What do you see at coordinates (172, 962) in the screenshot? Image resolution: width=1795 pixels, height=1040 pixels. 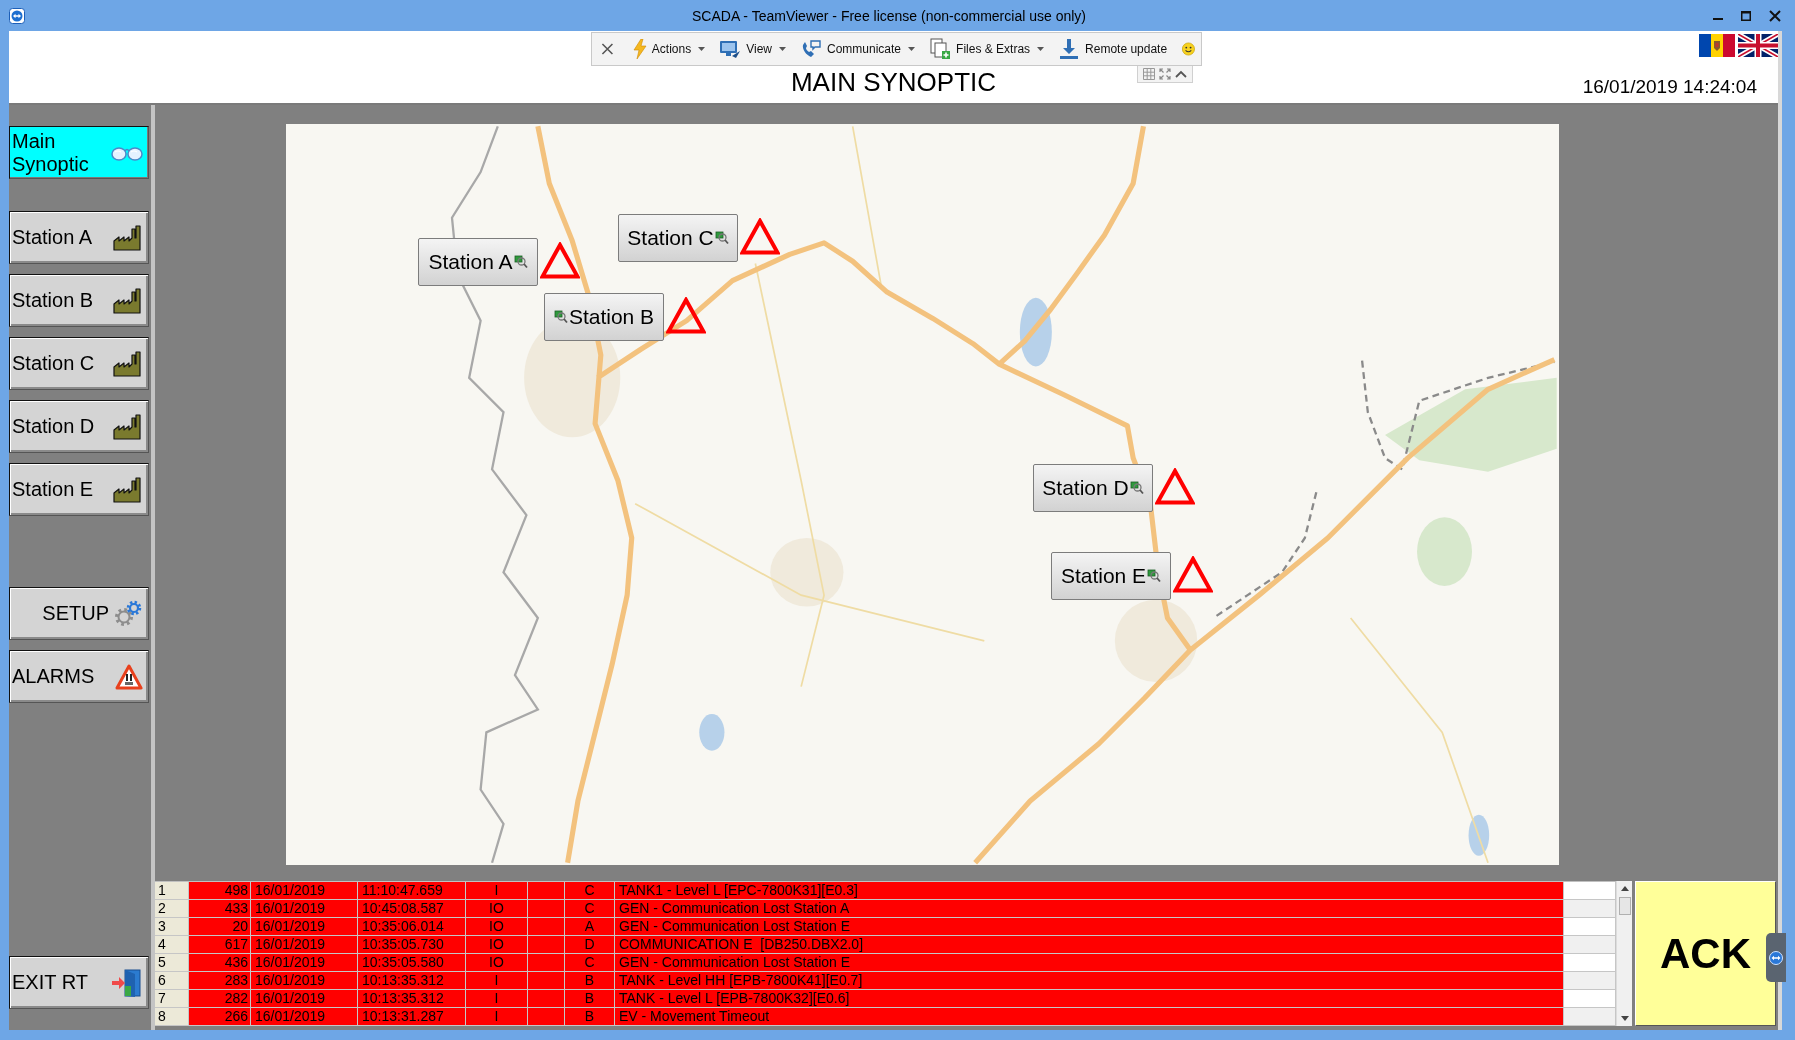 I see `row-number: 5` at bounding box center [172, 962].